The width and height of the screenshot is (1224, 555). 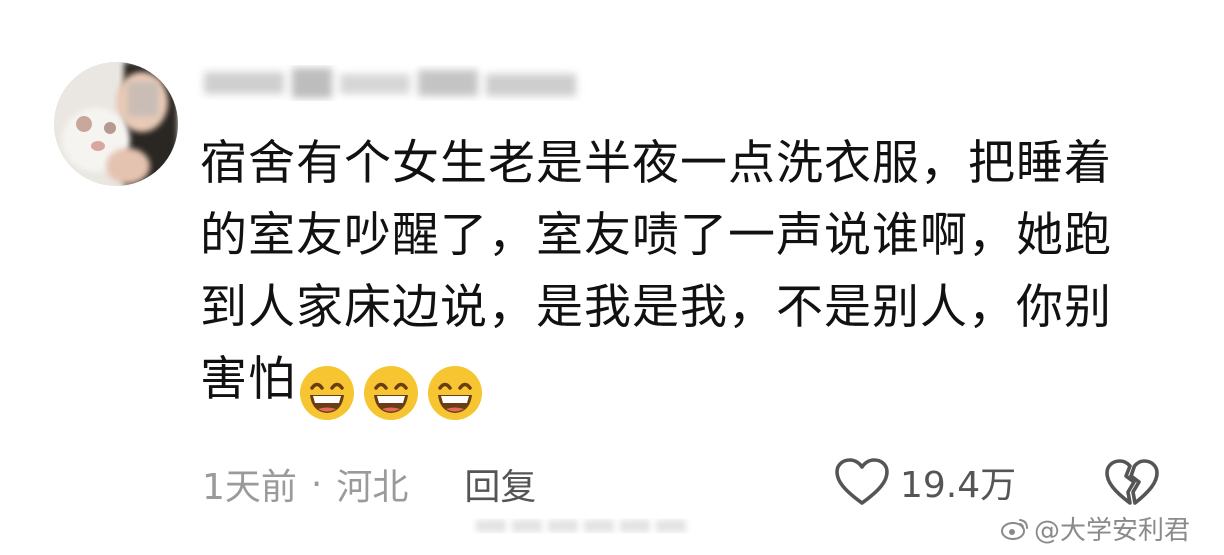 What do you see at coordinates (249, 487) in the screenshot?
I see `comment-time: 1天前` at bounding box center [249, 487].